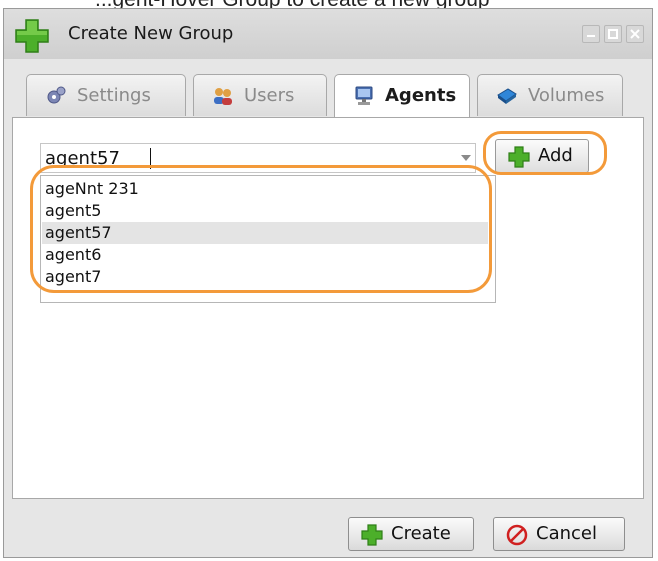  I want to click on users-icon, so click(223, 96).